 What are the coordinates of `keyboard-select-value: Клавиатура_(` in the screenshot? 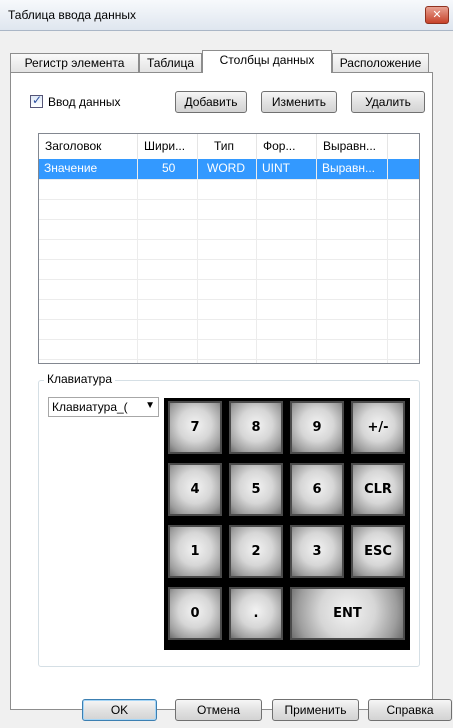 It's located at (90, 407).